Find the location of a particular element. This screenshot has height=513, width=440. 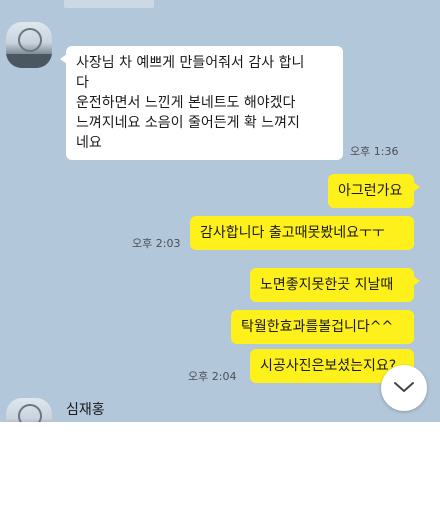

sent-message-bubble: 아그런가요 is located at coordinates (374, 191).